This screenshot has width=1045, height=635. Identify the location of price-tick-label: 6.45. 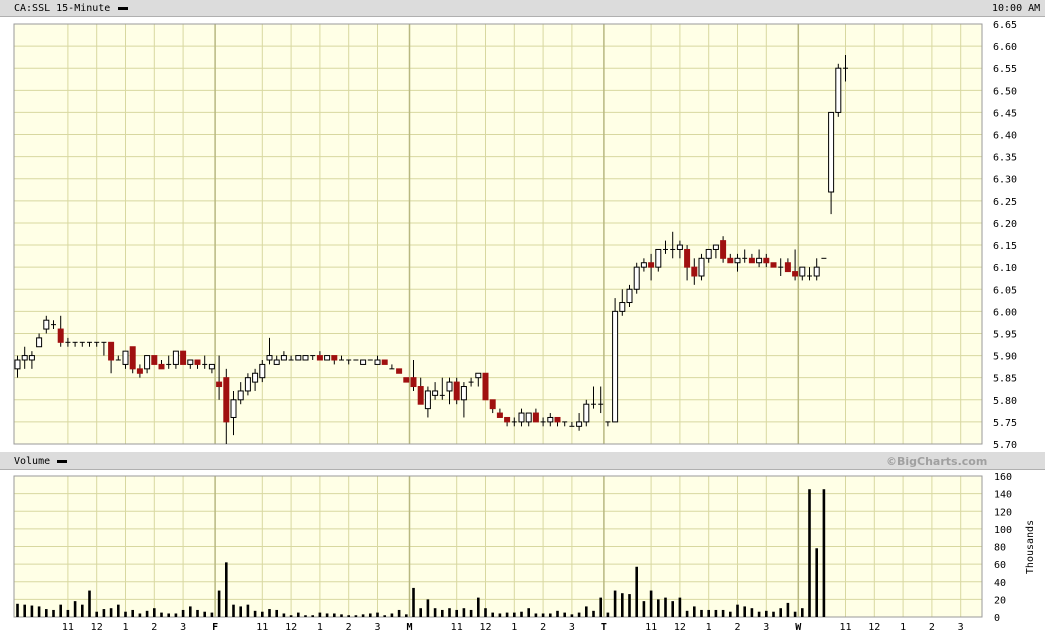
(1005, 113).